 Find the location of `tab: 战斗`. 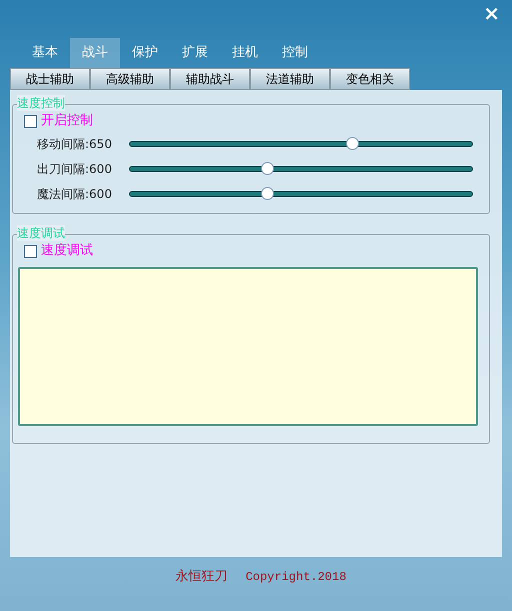

tab: 战斗 is located at coordinates (95, 53).